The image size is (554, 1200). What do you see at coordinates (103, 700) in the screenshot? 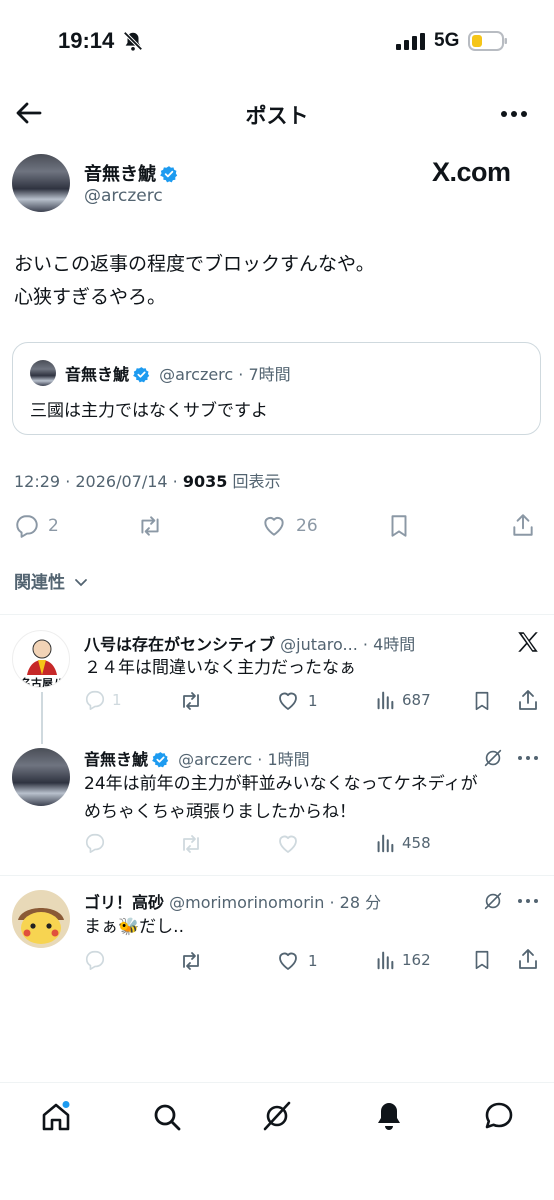
I see `reply-button: 1` at bounding box center [103, 700].